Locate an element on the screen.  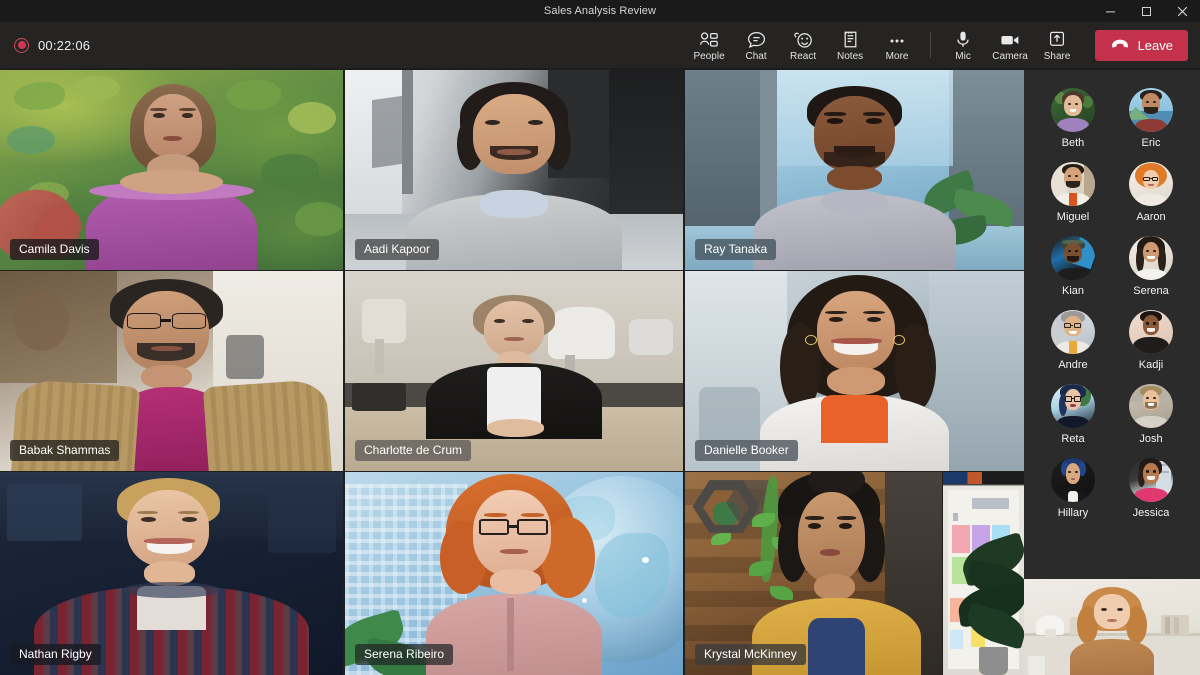
avatar-reta is located at coordinates (1073, 406).